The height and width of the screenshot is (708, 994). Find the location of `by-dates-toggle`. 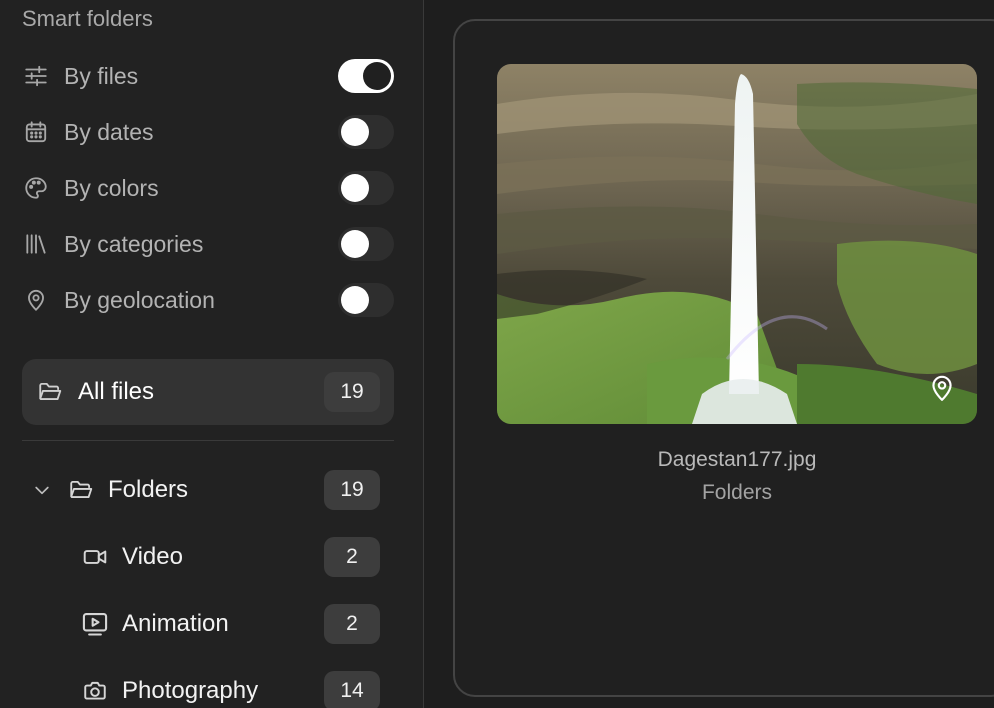

by-dates-toggle is located at coordinates (366, 132).